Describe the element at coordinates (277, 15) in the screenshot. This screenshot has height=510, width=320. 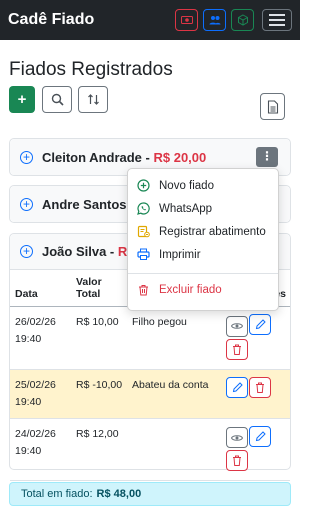
I see `hamburger-icon` at that location.